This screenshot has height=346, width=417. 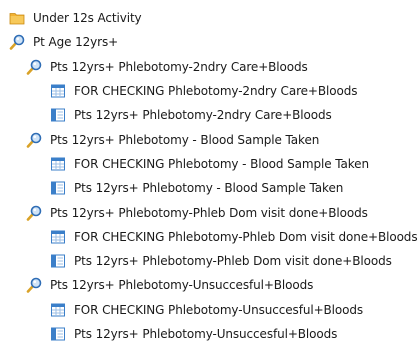 I want to click on tree-item-label: Under 12s Activity, so click(x=87, y=18).